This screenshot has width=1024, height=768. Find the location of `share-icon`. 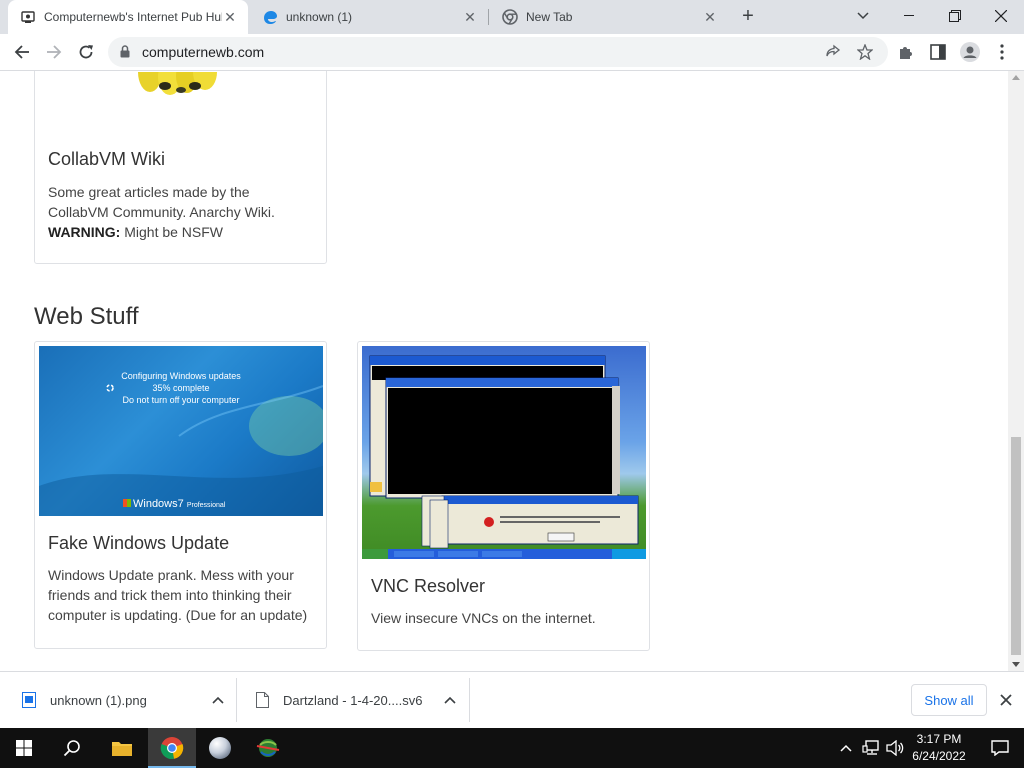

share-icon is located at coordinates (833, 52).